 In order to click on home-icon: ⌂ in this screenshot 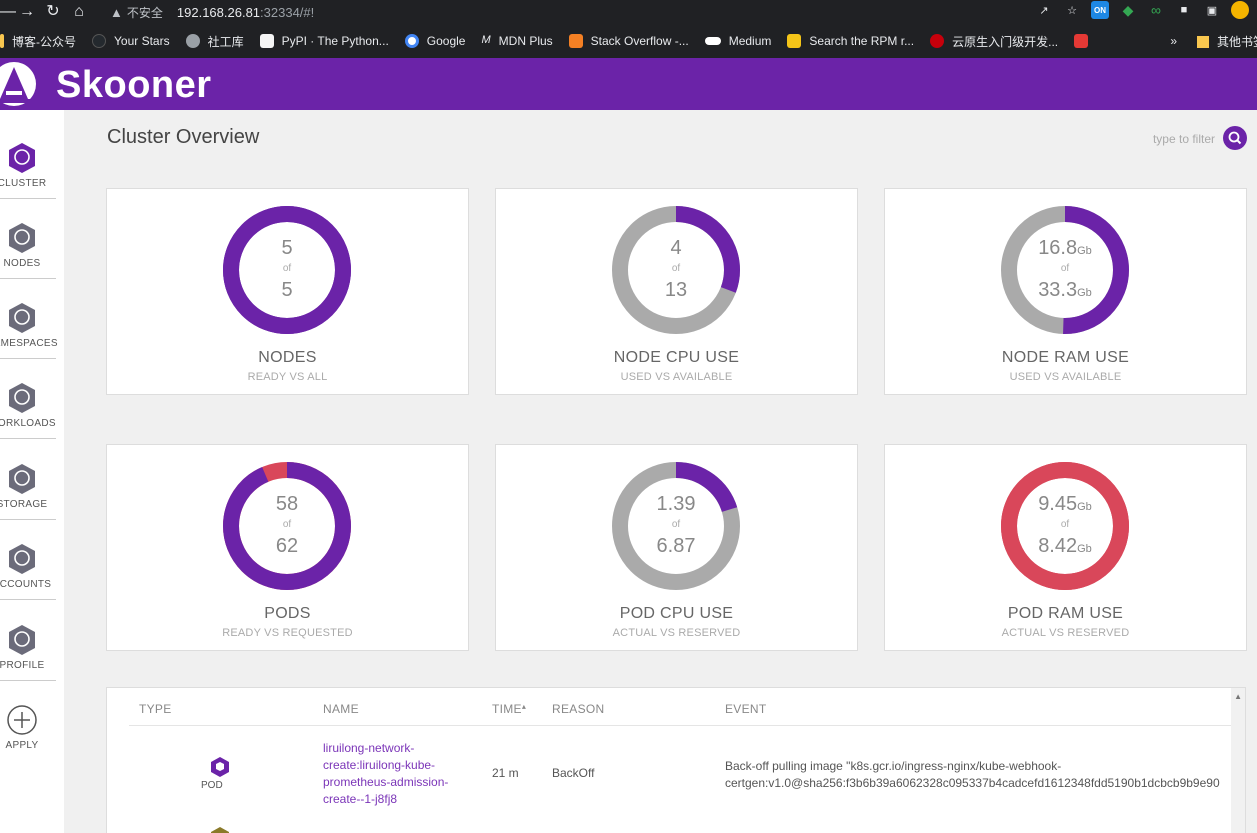, I will do `click(79, 12)`.